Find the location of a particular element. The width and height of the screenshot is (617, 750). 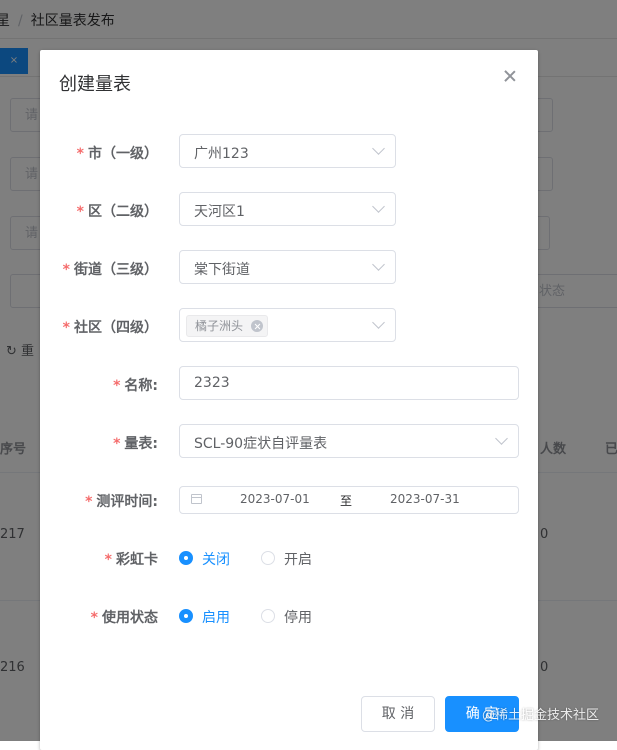

street-select: 棠下街道 is located at coordinates (287, 267).